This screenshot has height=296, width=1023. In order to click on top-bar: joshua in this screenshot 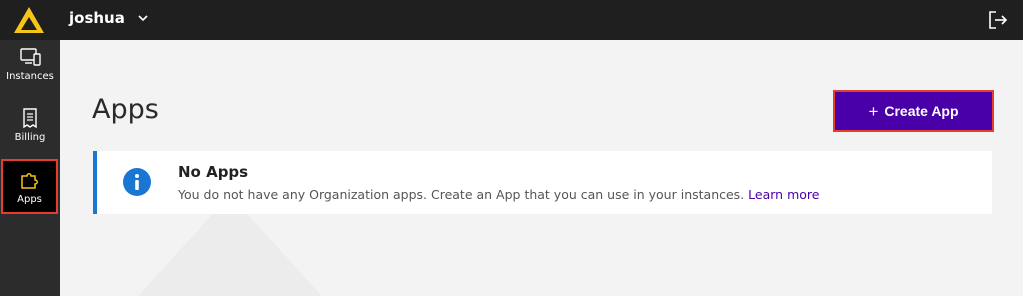, I will do `click(511, 20)`.